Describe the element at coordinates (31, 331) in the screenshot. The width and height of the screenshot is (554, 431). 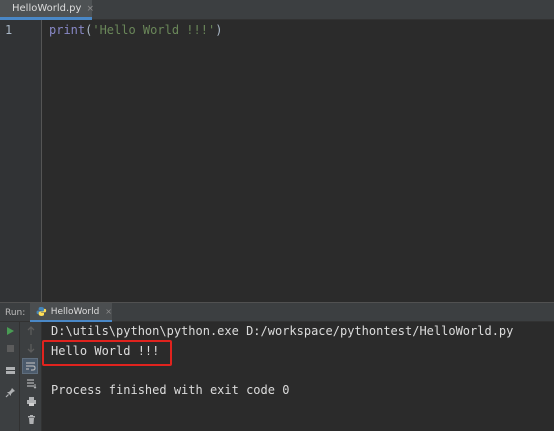
I see `up-arrow-icon` at that location.